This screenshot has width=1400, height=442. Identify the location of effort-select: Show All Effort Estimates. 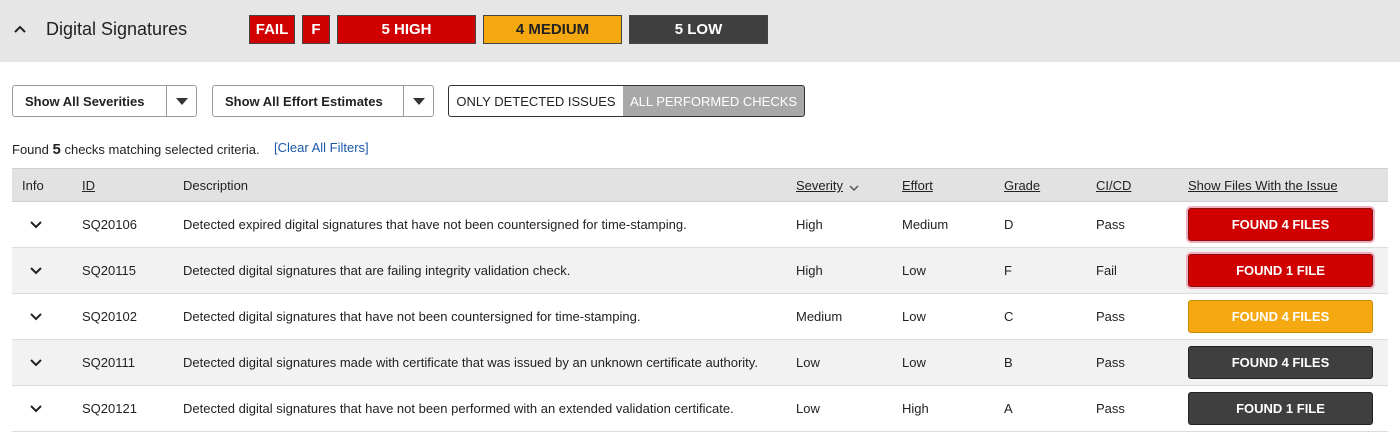
(323, 101).